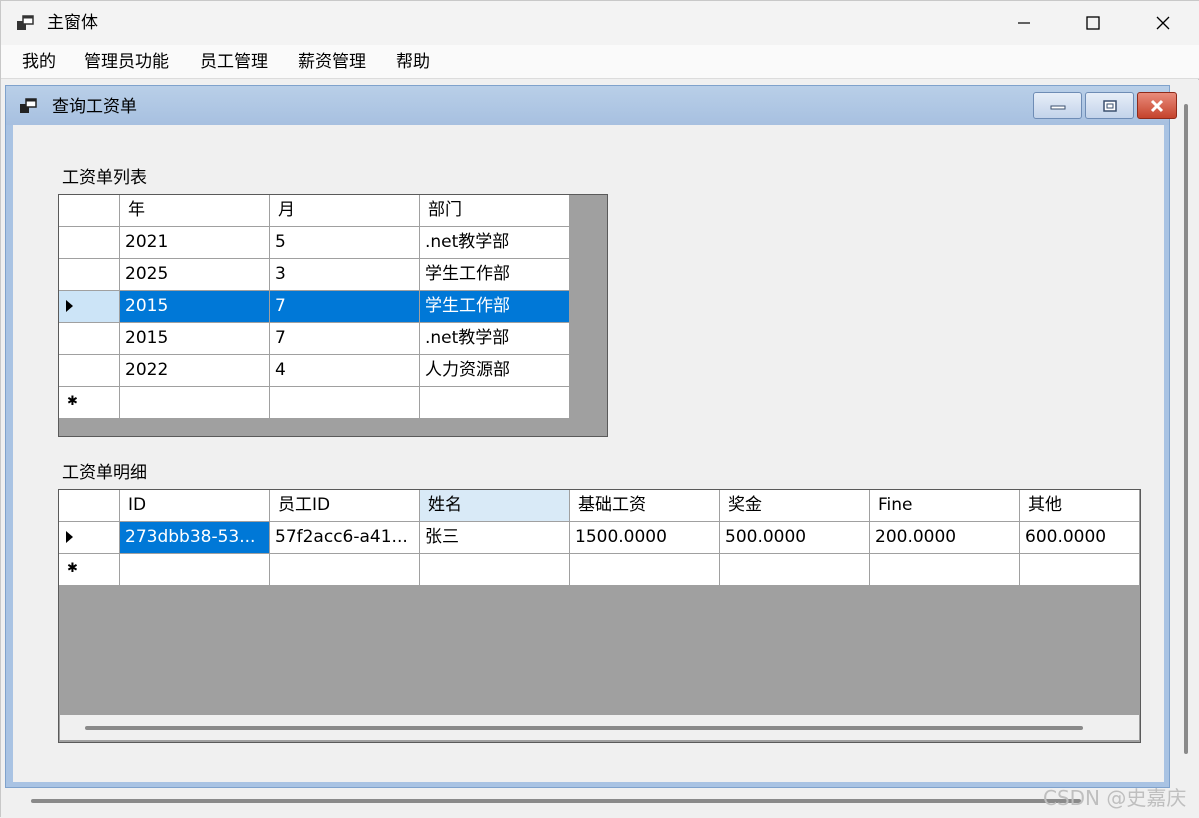  I want to click on child-title-bar: 查询工资单, so click(591, 105).